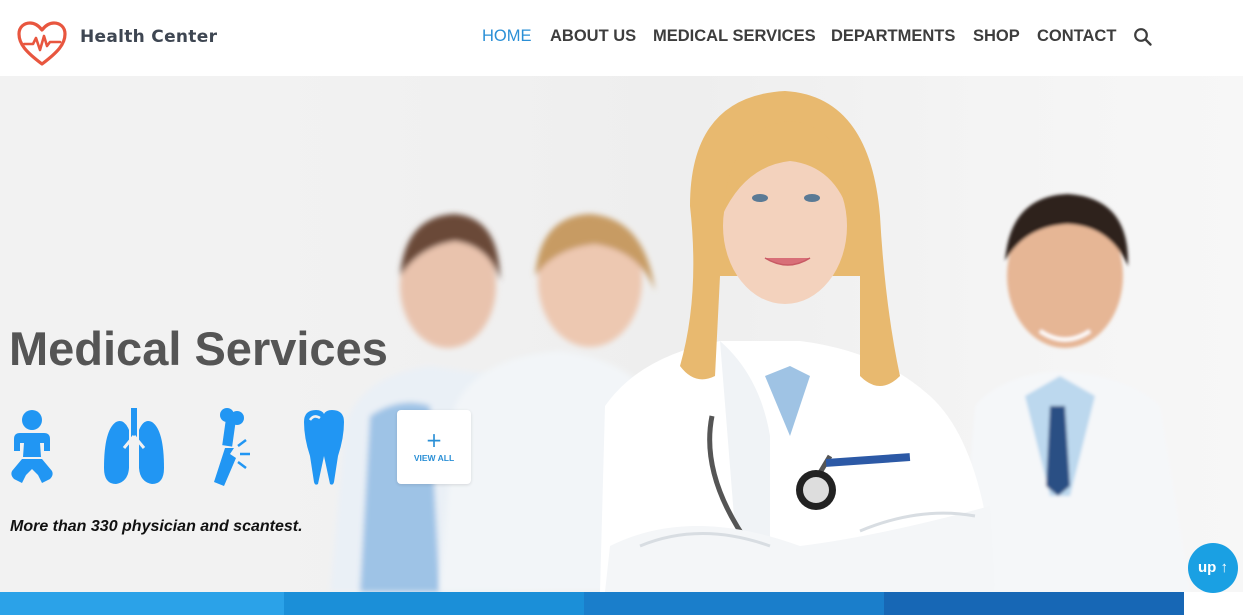 The height and width of the screenshot is (615, 1243). I want to click on hero-title: Medical Services, so click(198, 348).